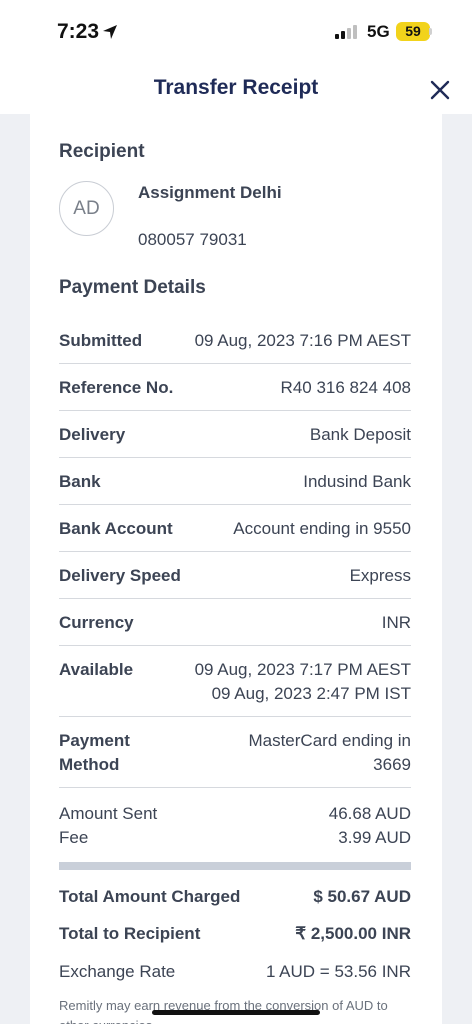  What do you see at coordinates (96, 622) in the screenshot?
I see `detail-label: Currency` at bounding box center [96, 622].